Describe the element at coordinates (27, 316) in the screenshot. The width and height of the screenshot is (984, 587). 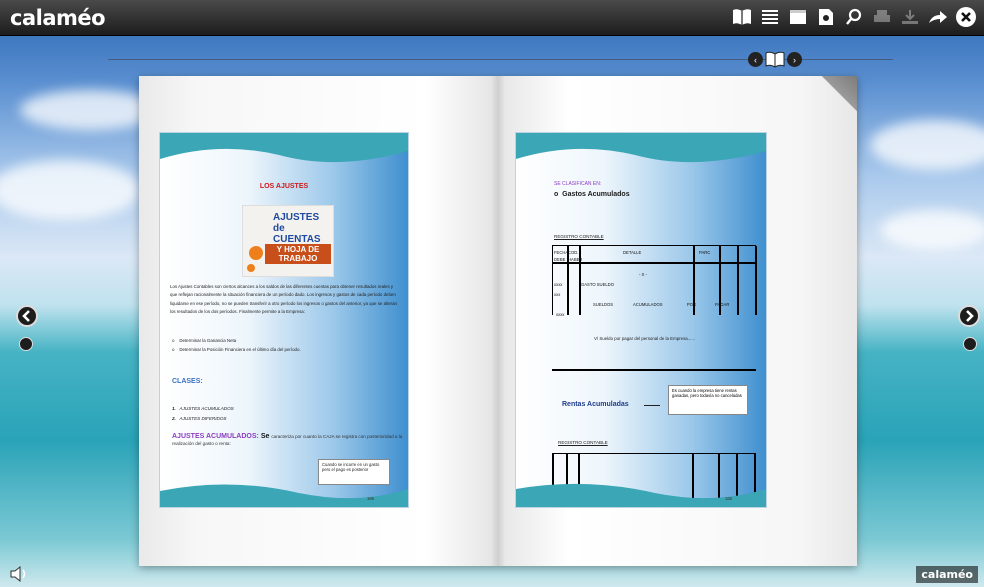
I see `previous-page-button` at that location.